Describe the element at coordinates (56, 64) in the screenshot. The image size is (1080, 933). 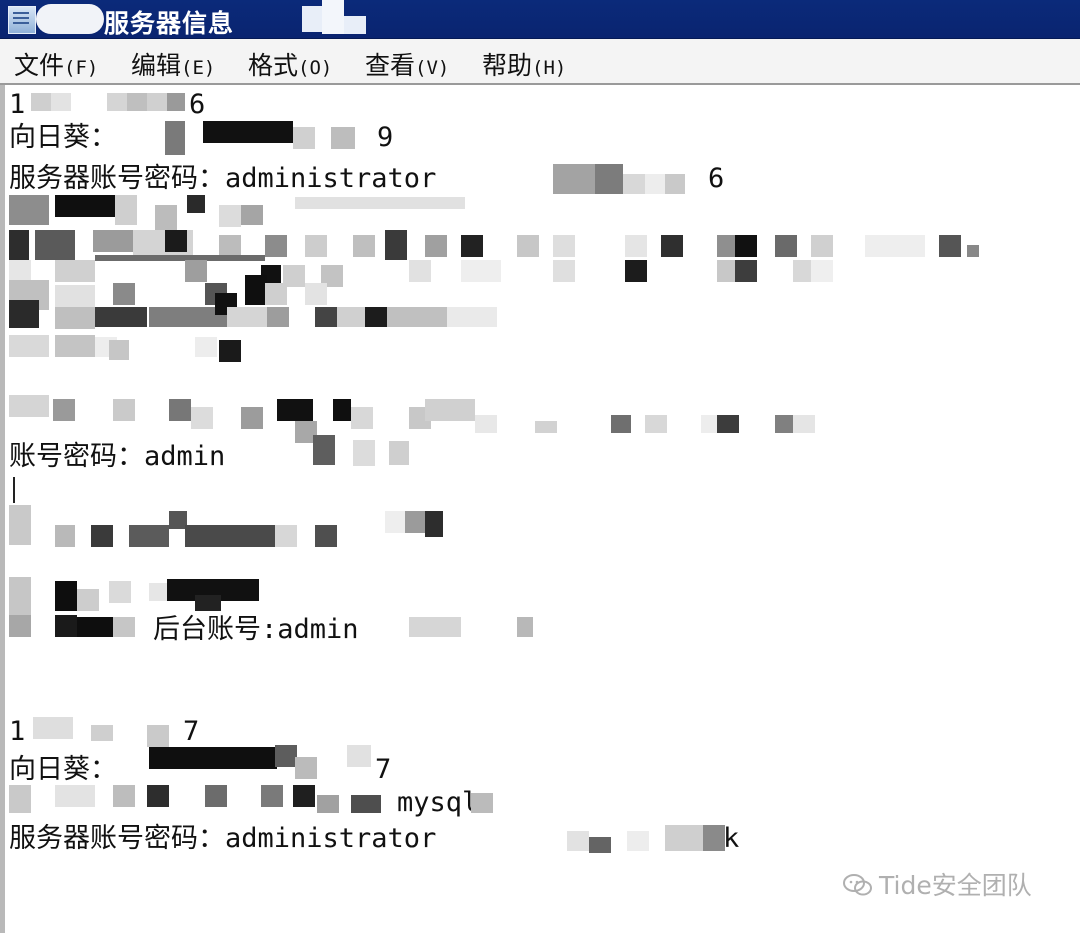
I see `menu-file: 文件(F)` at that location.